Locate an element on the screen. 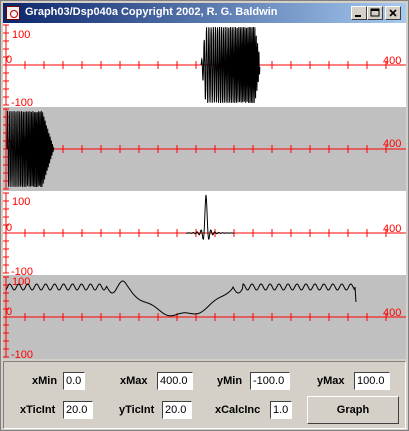 Image resolution: width=409 pixels, height=431 pixels. y-zero-label-1: 0 is located at coordinates (9, 60).